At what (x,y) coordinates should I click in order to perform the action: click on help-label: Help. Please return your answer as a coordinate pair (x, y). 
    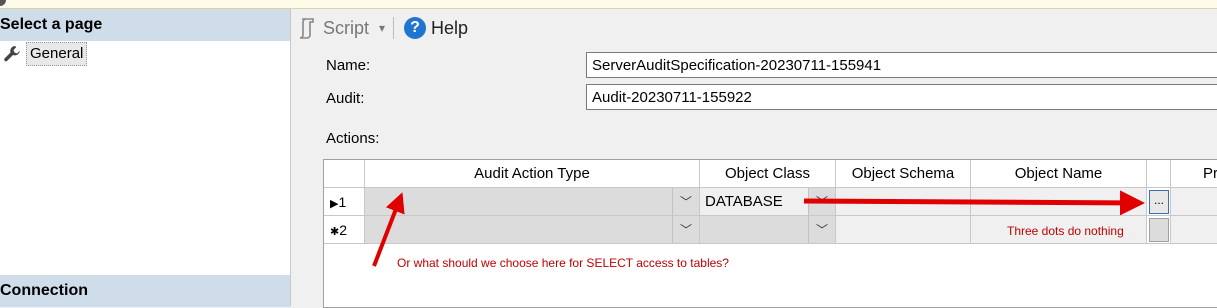
    Looking at the image, I should click on (450, 27).